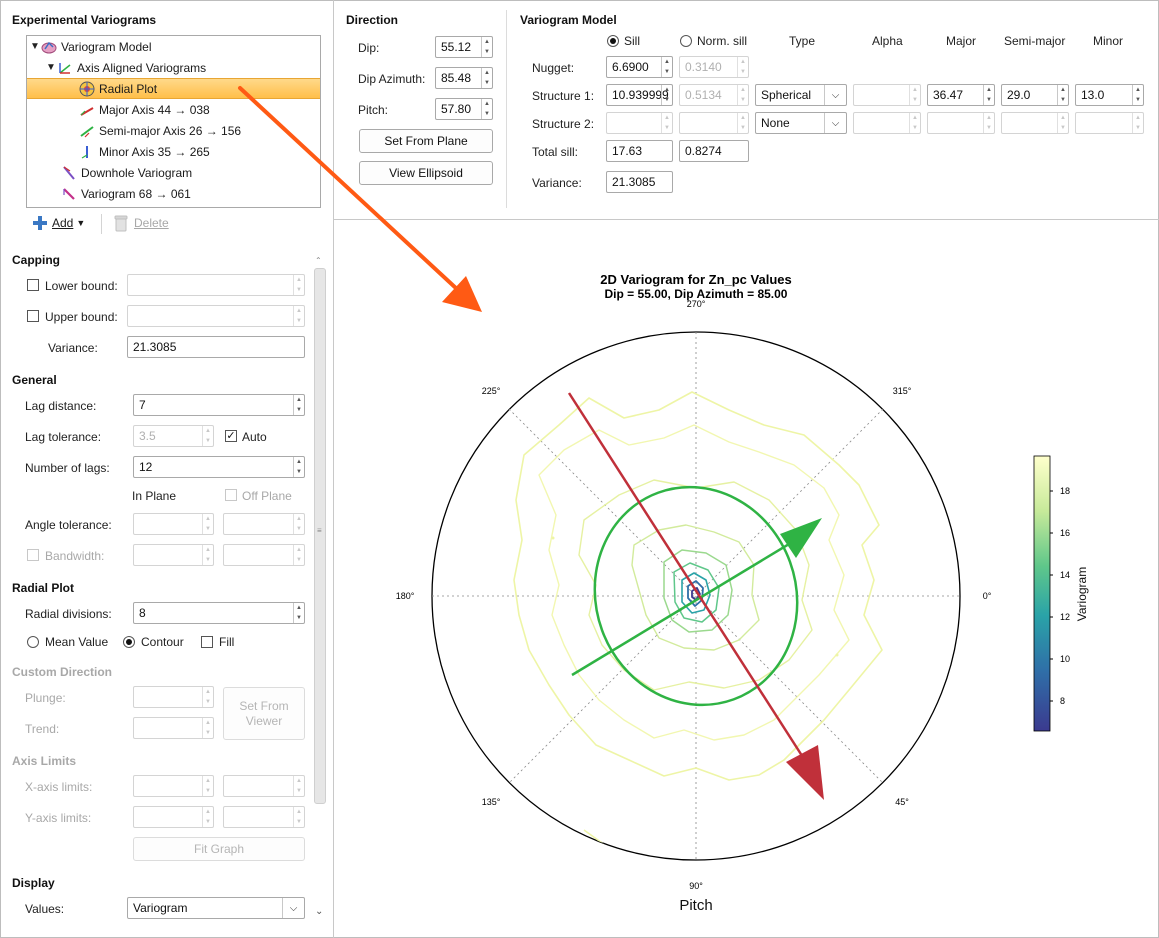 The image size is (1159, 938). What do you see at coordinates (173, 524) in the screenshot?
I see `angle-tolerance-in-plane: ▲ ▼` at bounding box center [173, 524].